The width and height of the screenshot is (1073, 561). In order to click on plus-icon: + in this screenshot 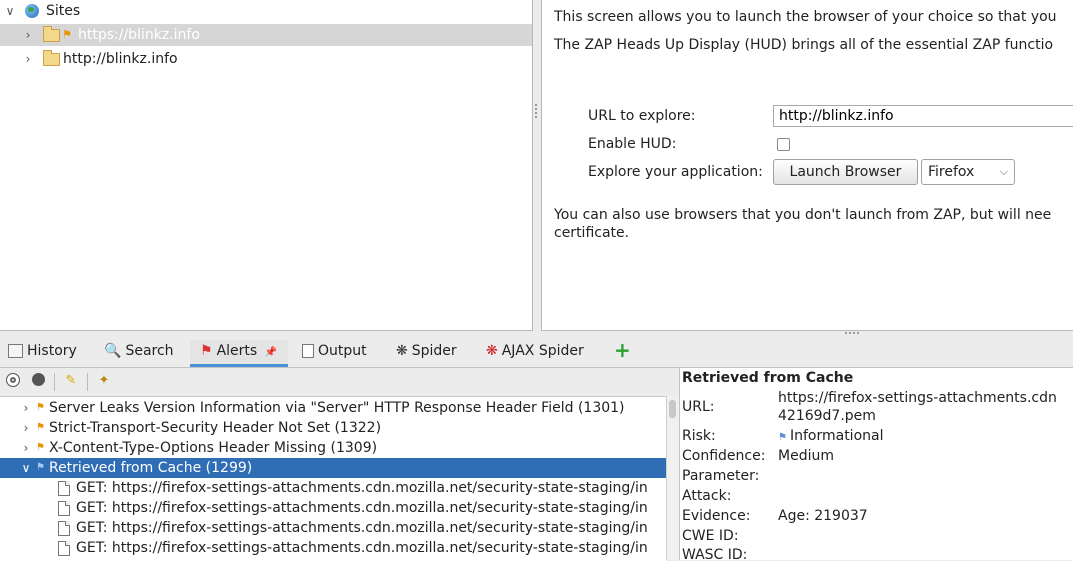, I will do `click(622, 350)`.